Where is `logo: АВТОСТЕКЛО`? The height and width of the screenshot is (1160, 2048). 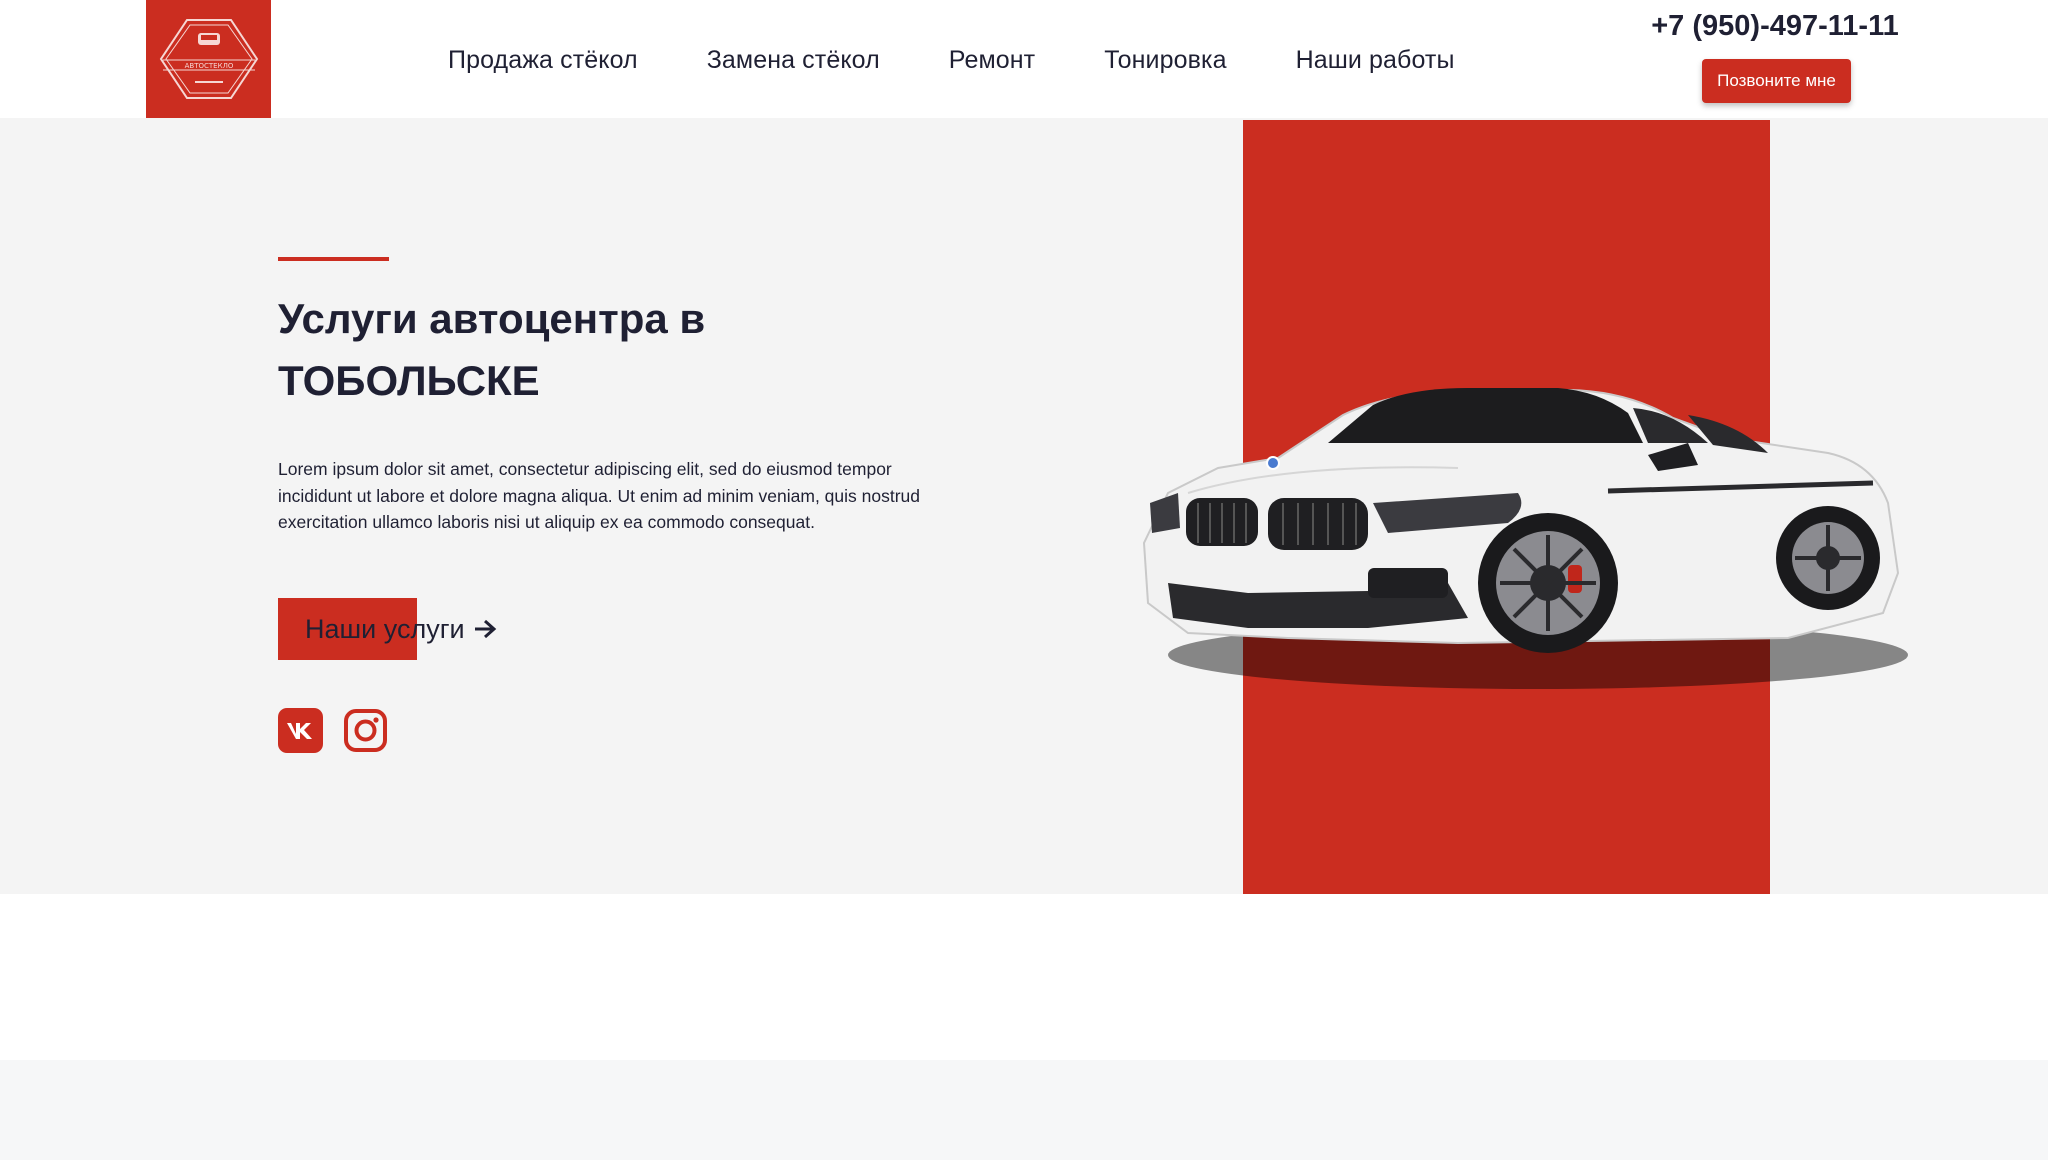
logo: АВТОСТЕКЛО is located at coordinates (208, 59).